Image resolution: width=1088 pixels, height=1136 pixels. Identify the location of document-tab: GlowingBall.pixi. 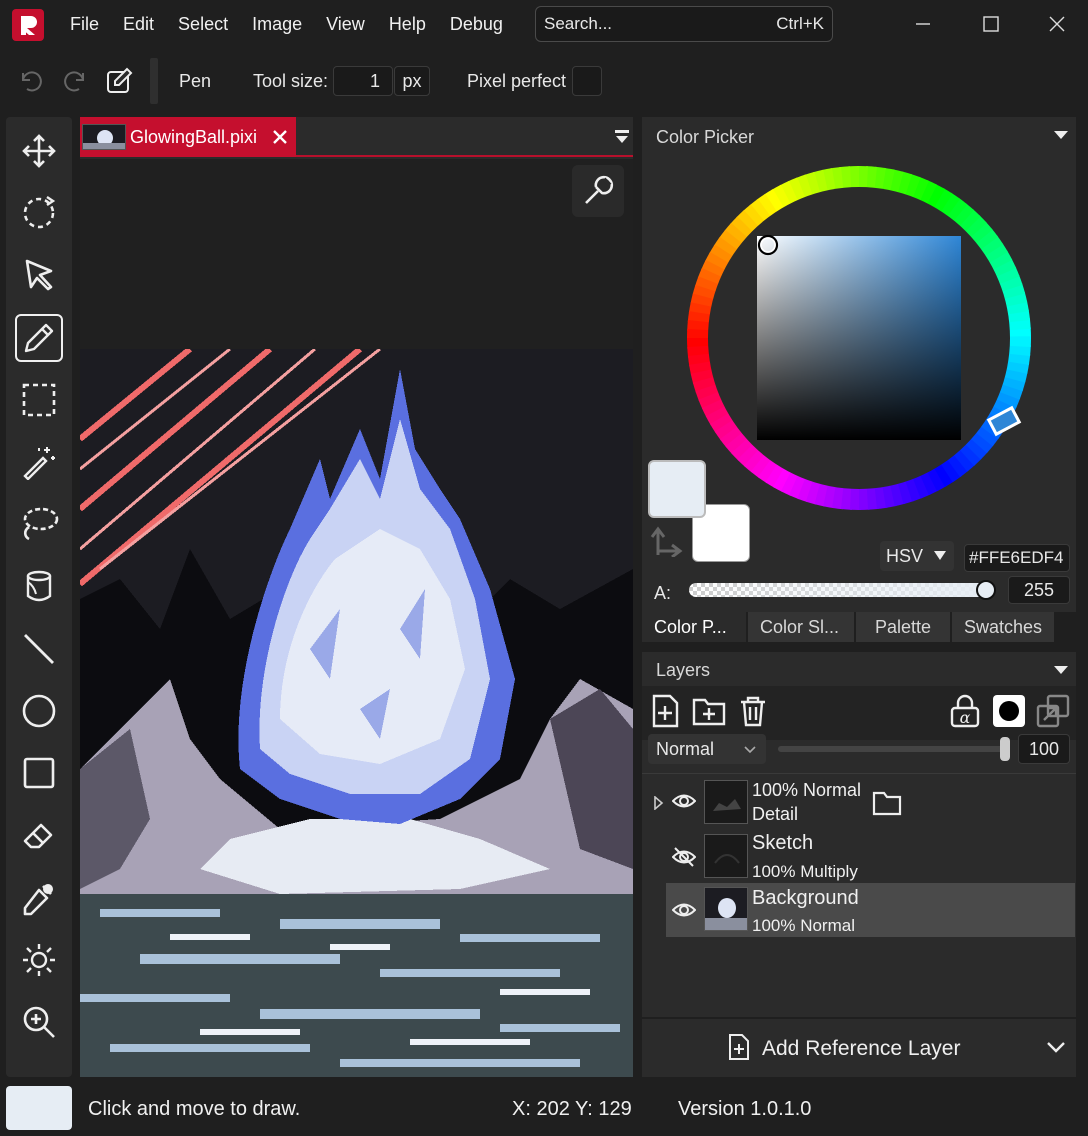
(188, 137).